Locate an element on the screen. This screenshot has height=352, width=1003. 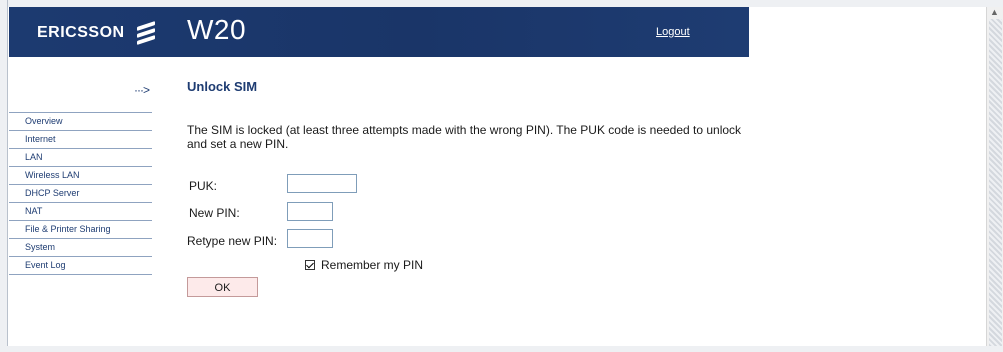
window-bottom-border is located at coordinates (501, 349).